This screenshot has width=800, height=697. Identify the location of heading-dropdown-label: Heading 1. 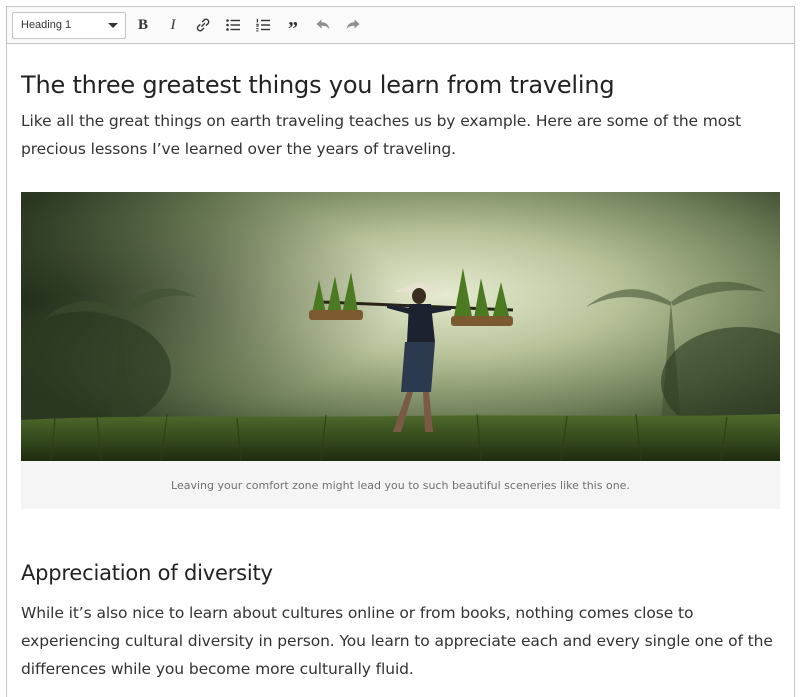
(46, 25).